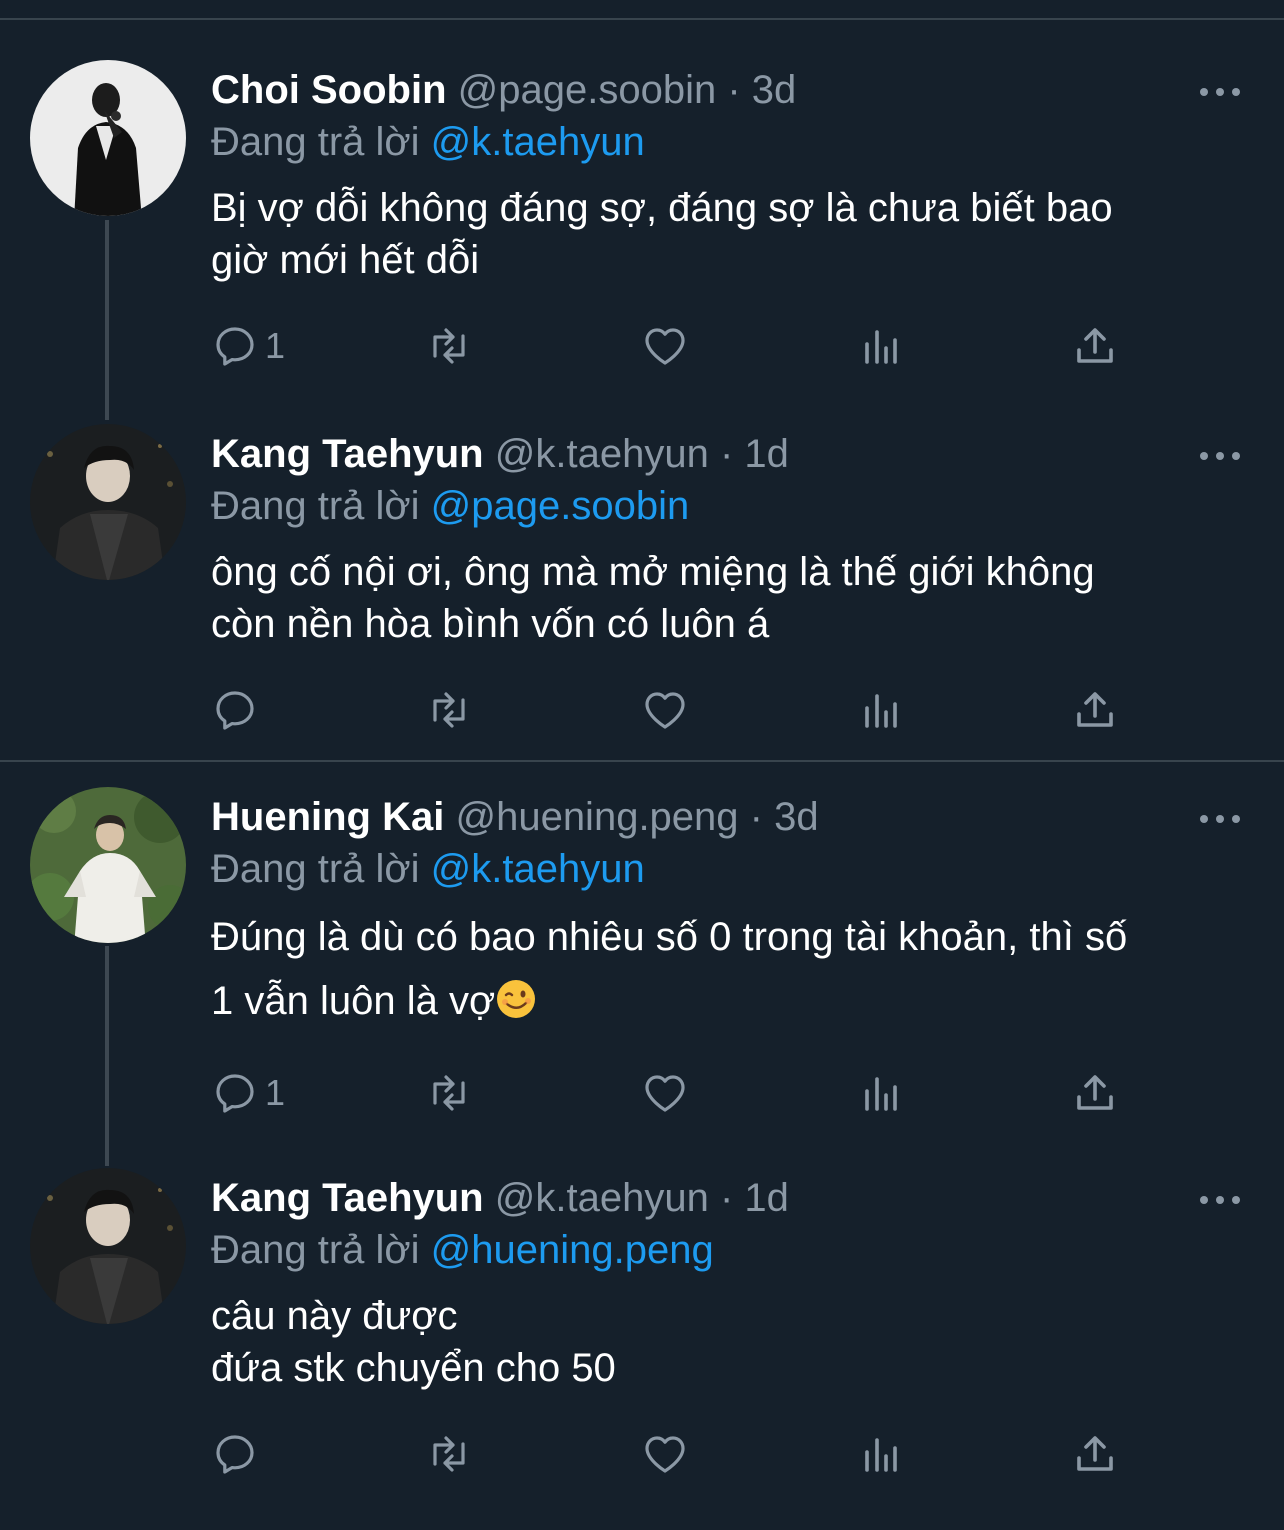 The image size is (1284, 1530). I want to click on top-divider, so click(642, 19).